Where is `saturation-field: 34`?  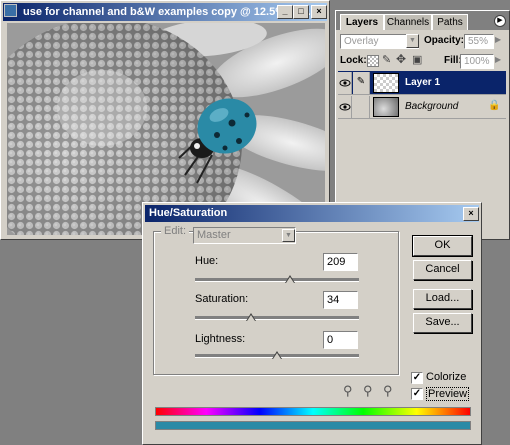 saturation-field: 34 is located at coordinates (340, 300).